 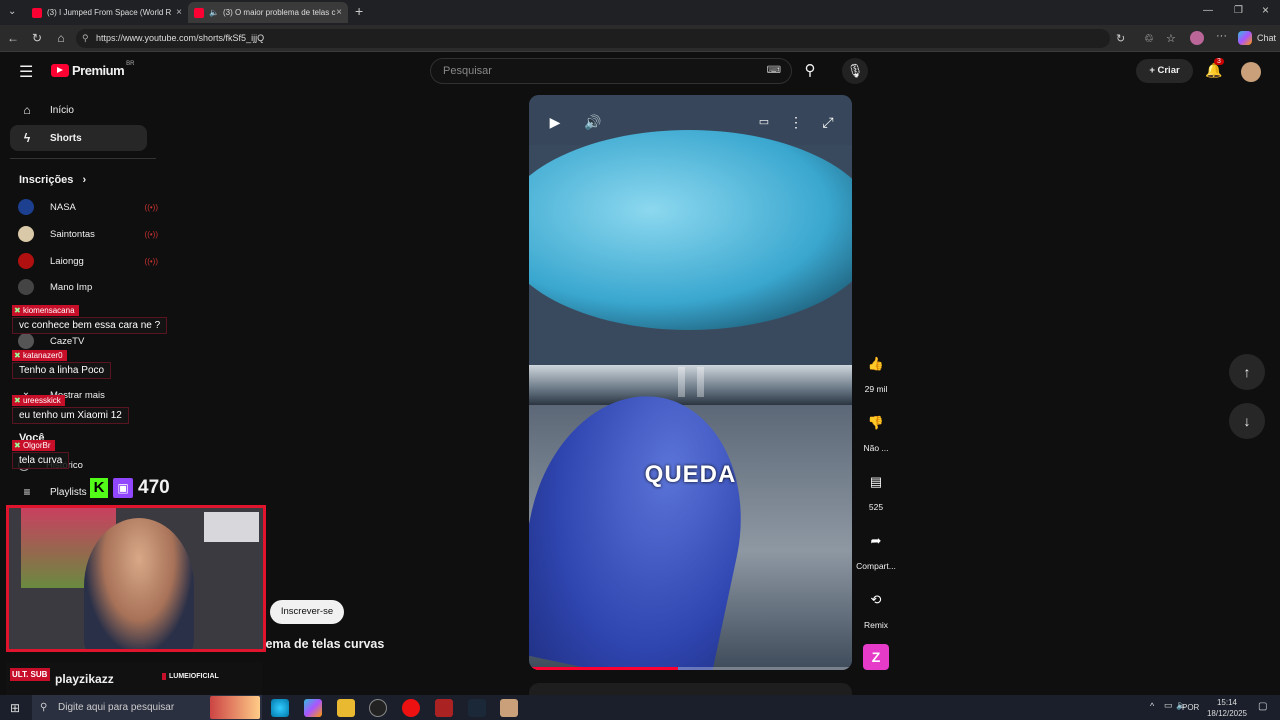 I want to click on youtube-music-icon, so click(x=411, y=708).